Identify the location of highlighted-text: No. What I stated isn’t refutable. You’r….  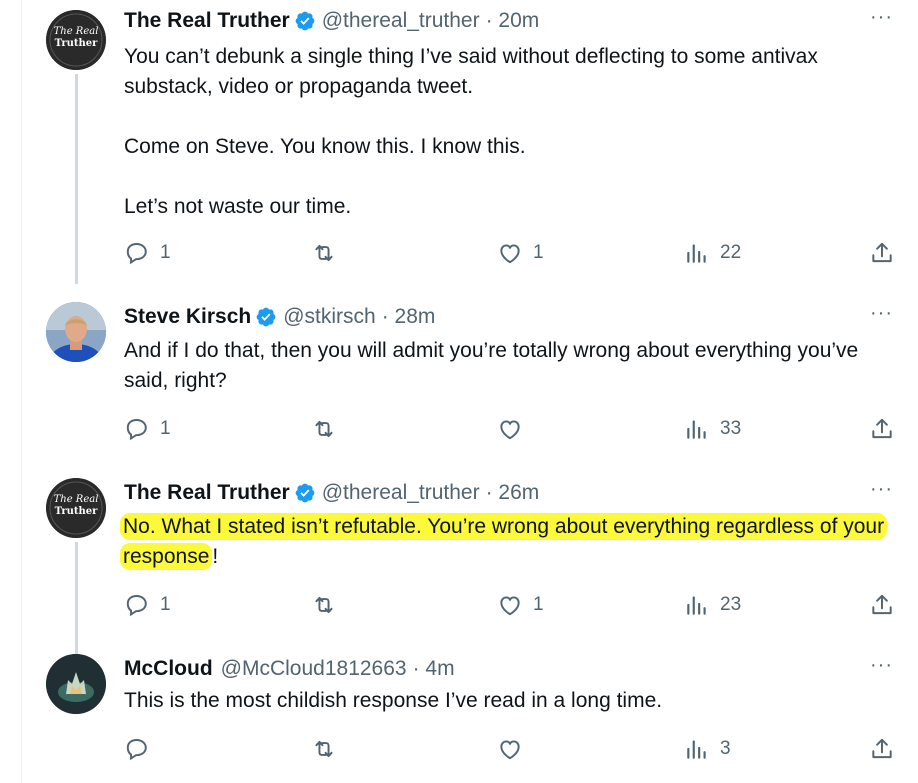
(504, 541).